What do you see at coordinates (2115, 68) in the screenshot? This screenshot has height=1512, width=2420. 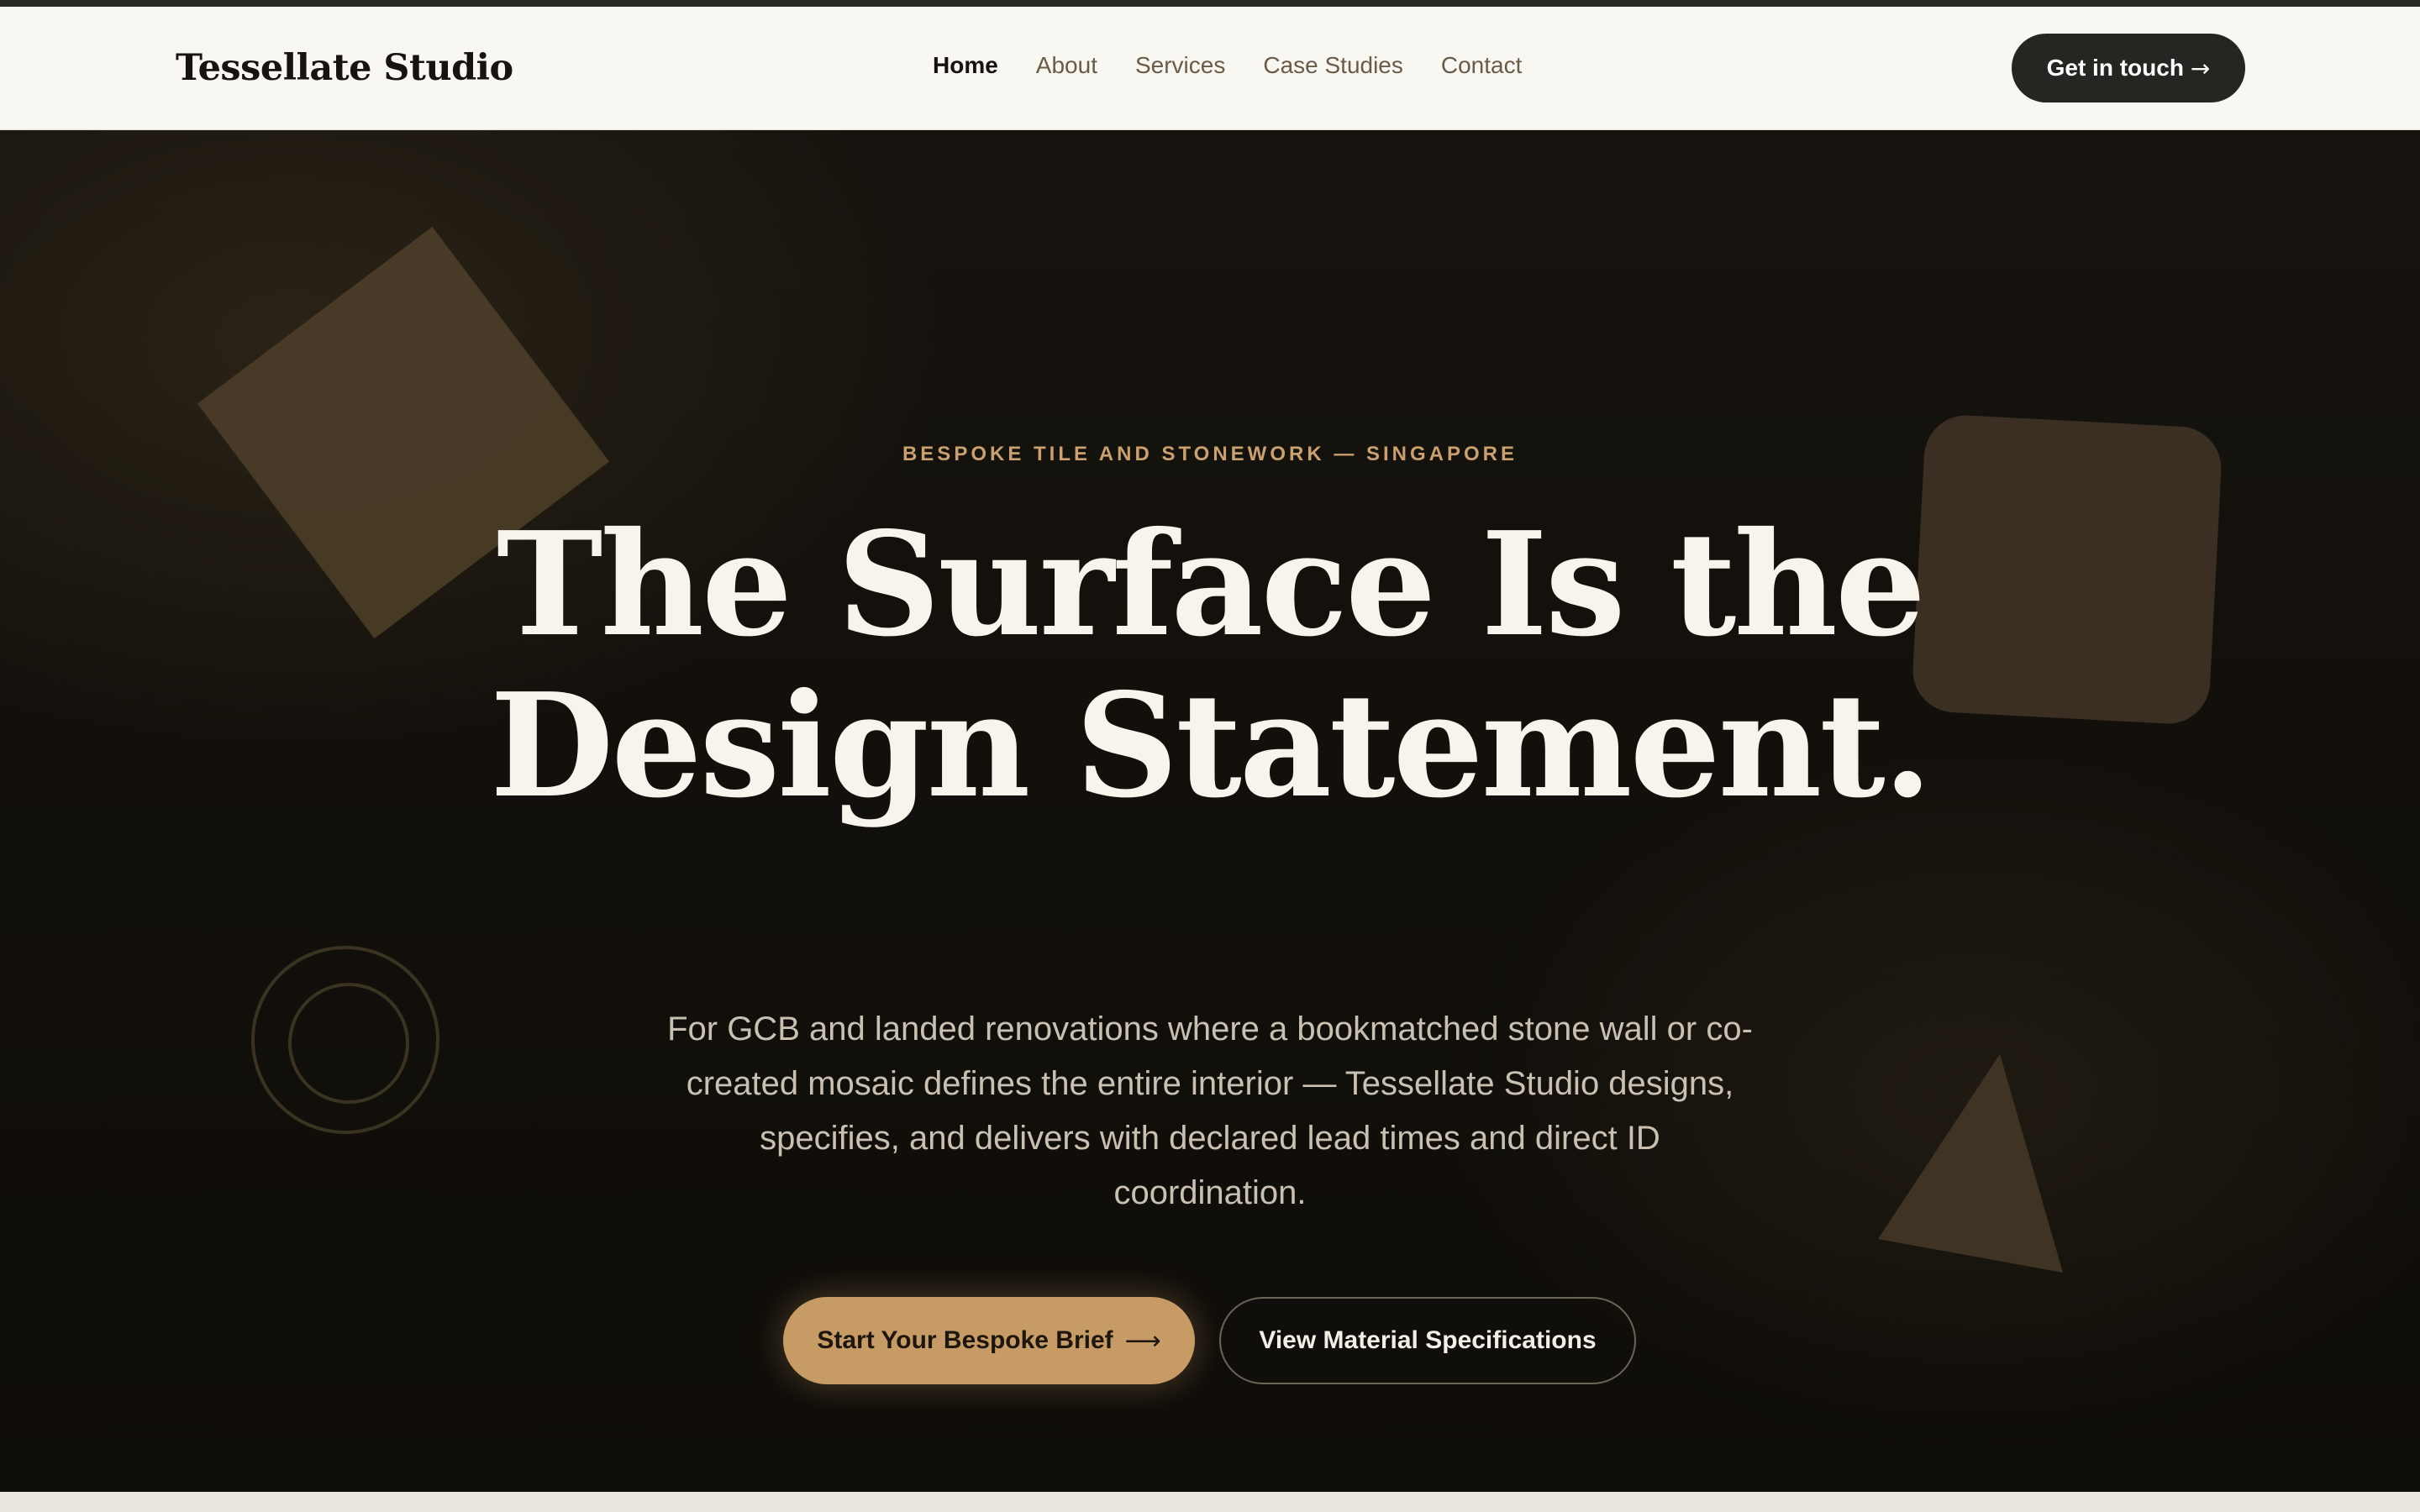 I see `get-in-touch-label: Get in touch` at bounding box center [2115, 68].